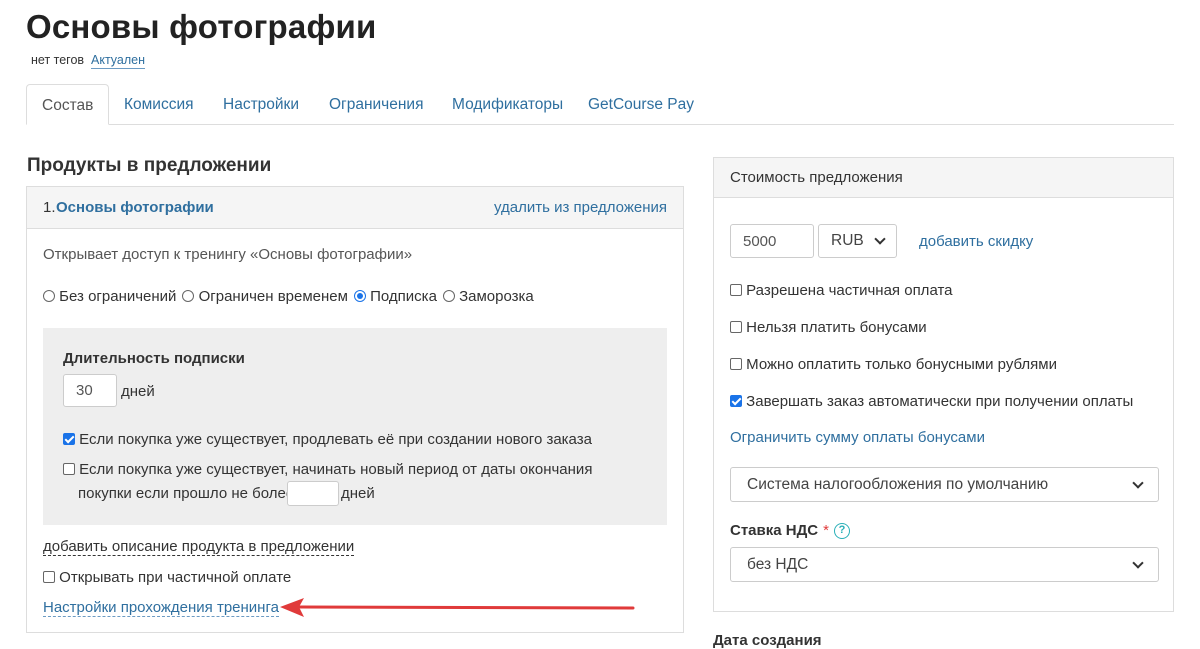 This screenshot has height=649, width=1200. I want to click on page-title: Основы фотографии, so click(201, 26).